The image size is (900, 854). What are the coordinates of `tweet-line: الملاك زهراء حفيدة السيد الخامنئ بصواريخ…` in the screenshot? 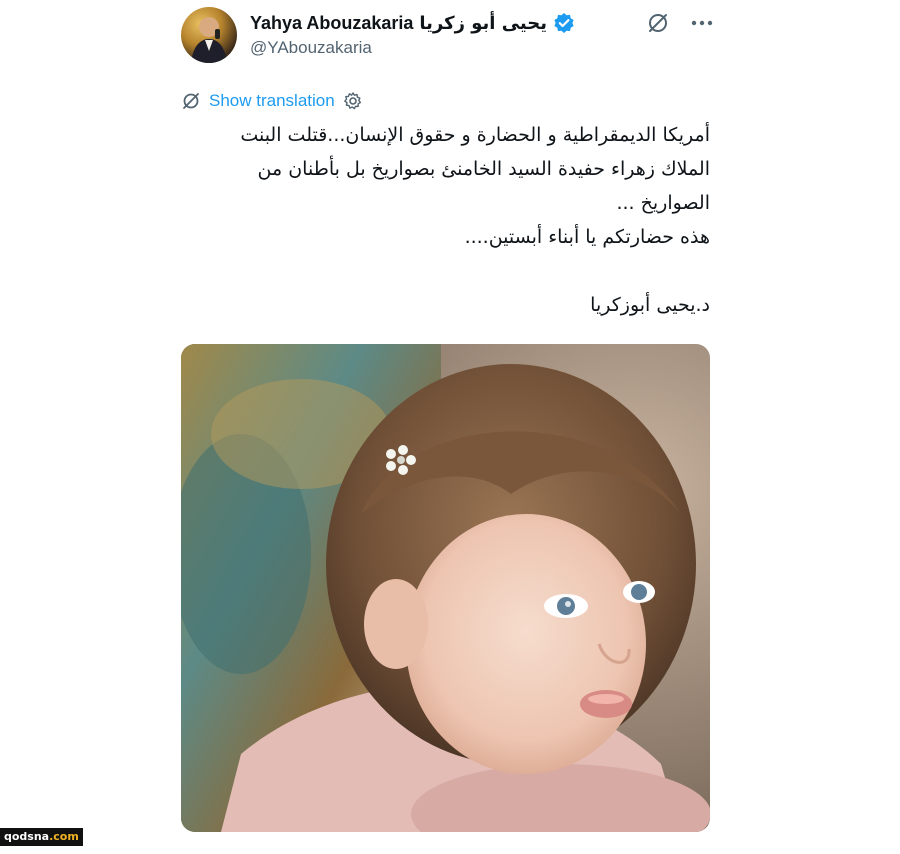 It's located at (483, 169).